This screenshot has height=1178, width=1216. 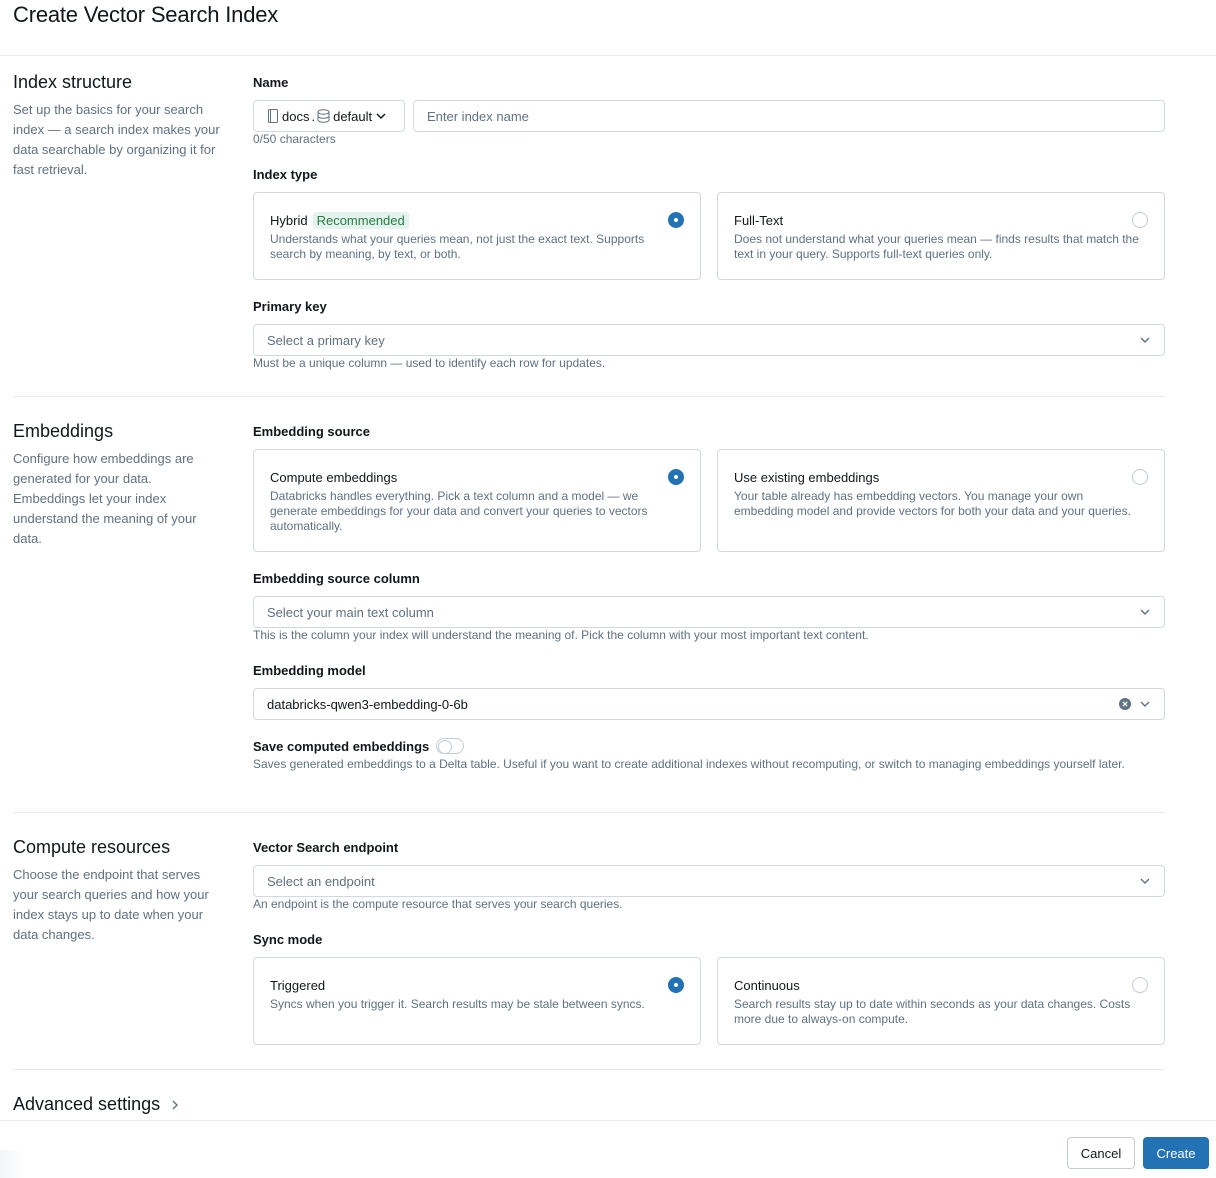 I want to click on panel-shadow, so click(x=12, y=1164).